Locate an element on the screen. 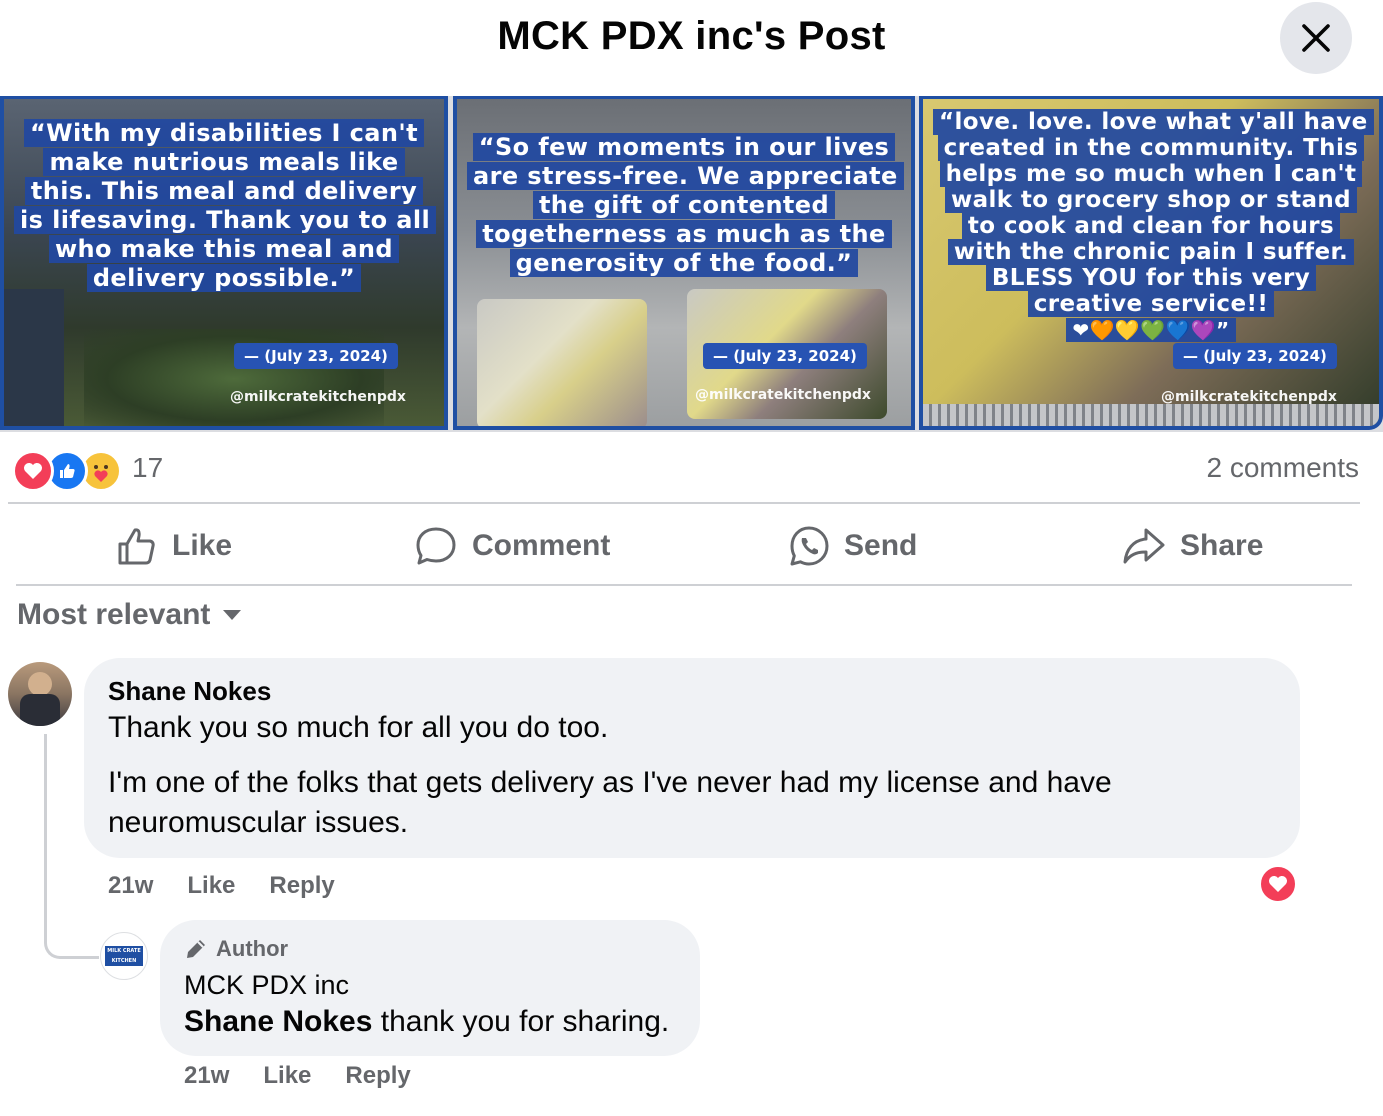 This screenshot has width=1383, height=1116. author-badge: Author is located at coordinates (236, 949).